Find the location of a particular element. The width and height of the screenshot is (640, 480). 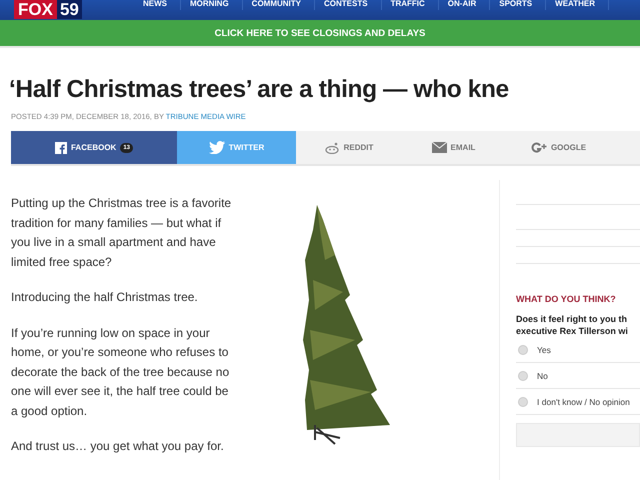

poll-question: Does it feel right to you th executive Rex Tillerson wi is located at coordinates (572, 325).